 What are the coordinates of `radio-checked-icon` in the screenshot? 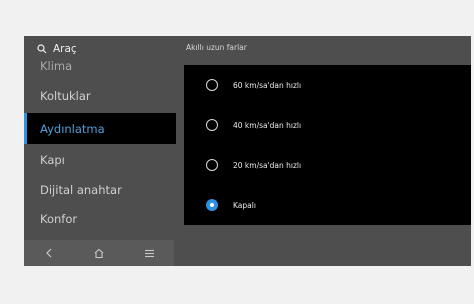 It's located at (212, 205).